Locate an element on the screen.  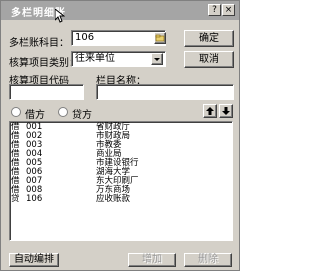
column-name-input is located at coordinates (165, 92).